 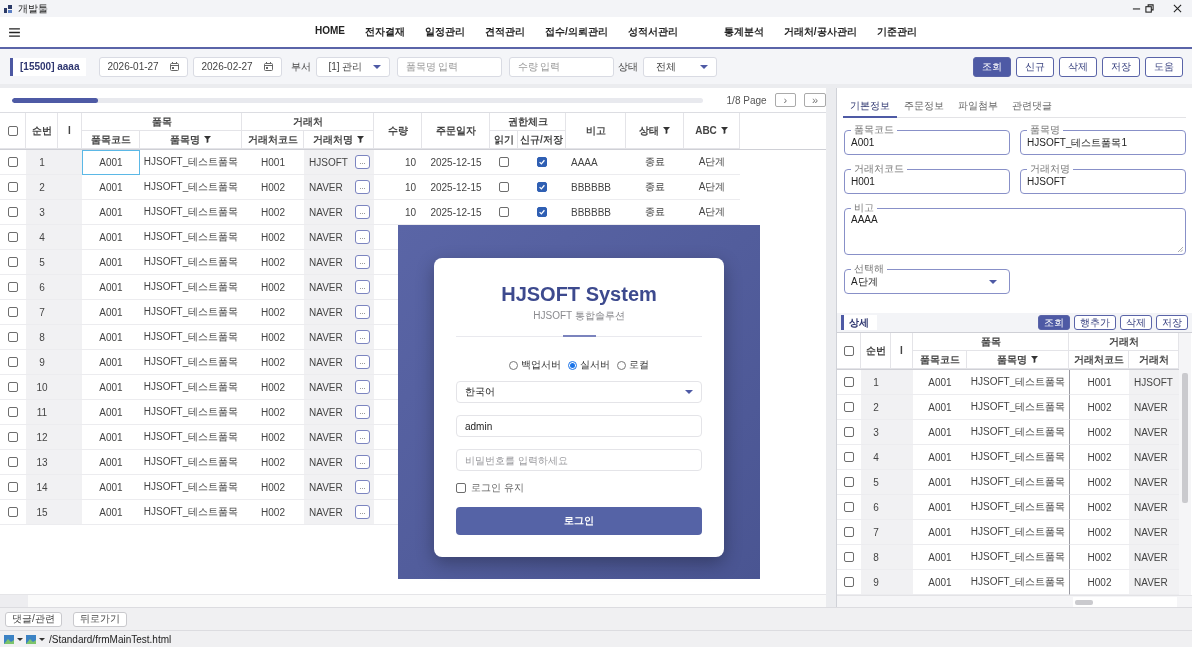 I want to click on pager-button: », so click(x=815, y=100).